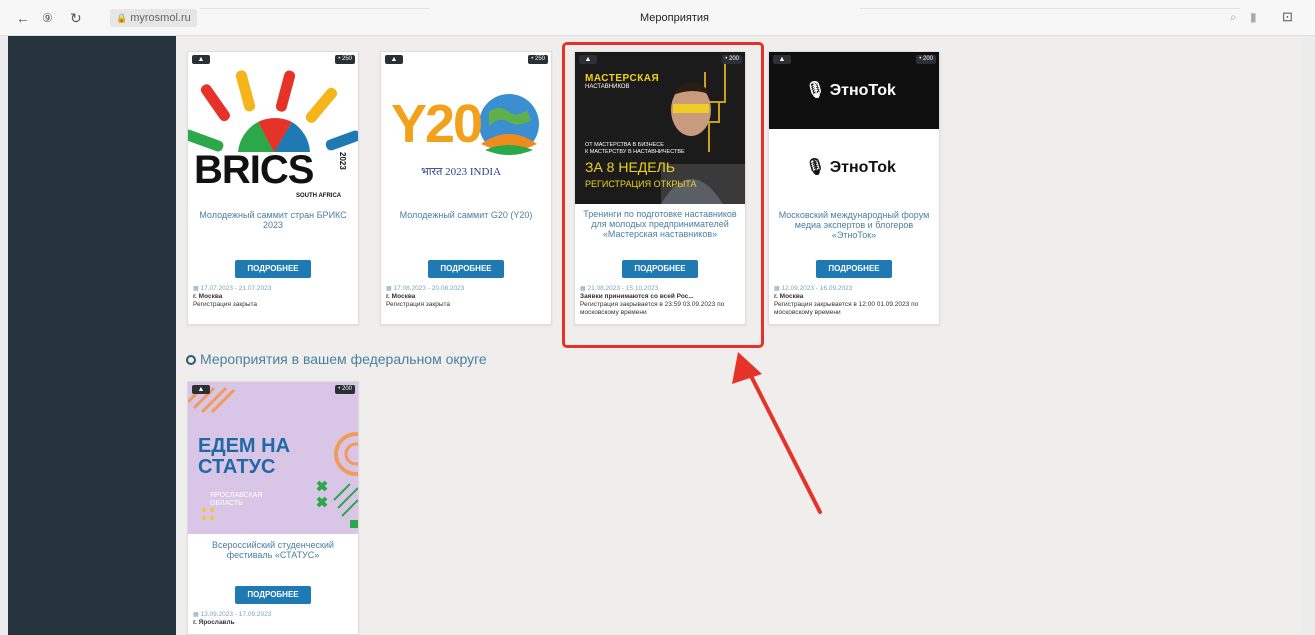 Image resolution: width=1315 pixels, height=635 pixels. I want to click on address-bar: 🔒 myrosmol.ru, so click(153, 18).